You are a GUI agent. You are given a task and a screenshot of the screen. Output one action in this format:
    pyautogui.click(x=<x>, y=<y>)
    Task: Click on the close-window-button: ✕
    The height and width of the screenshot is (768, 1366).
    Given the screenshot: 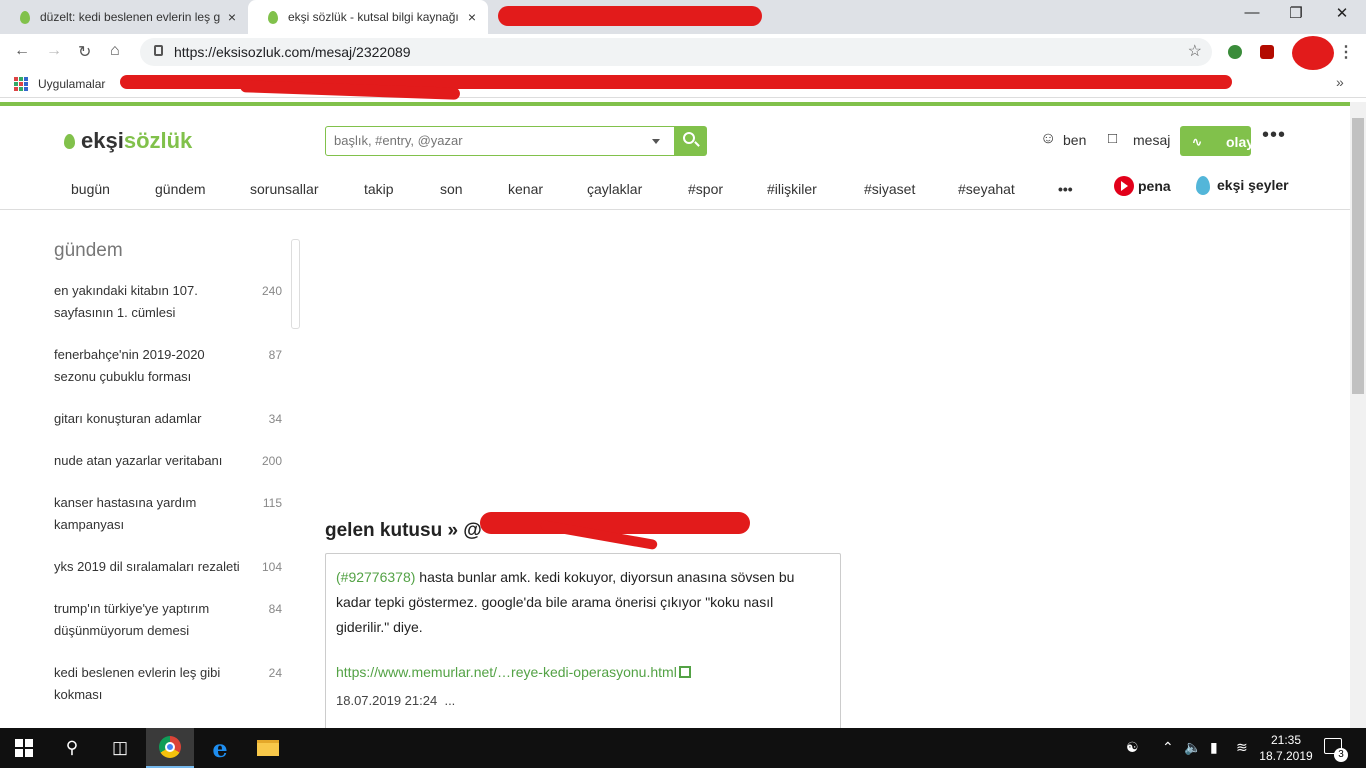 What is the action you would take?
    pyautogui.click(x=1342, y=13)
    